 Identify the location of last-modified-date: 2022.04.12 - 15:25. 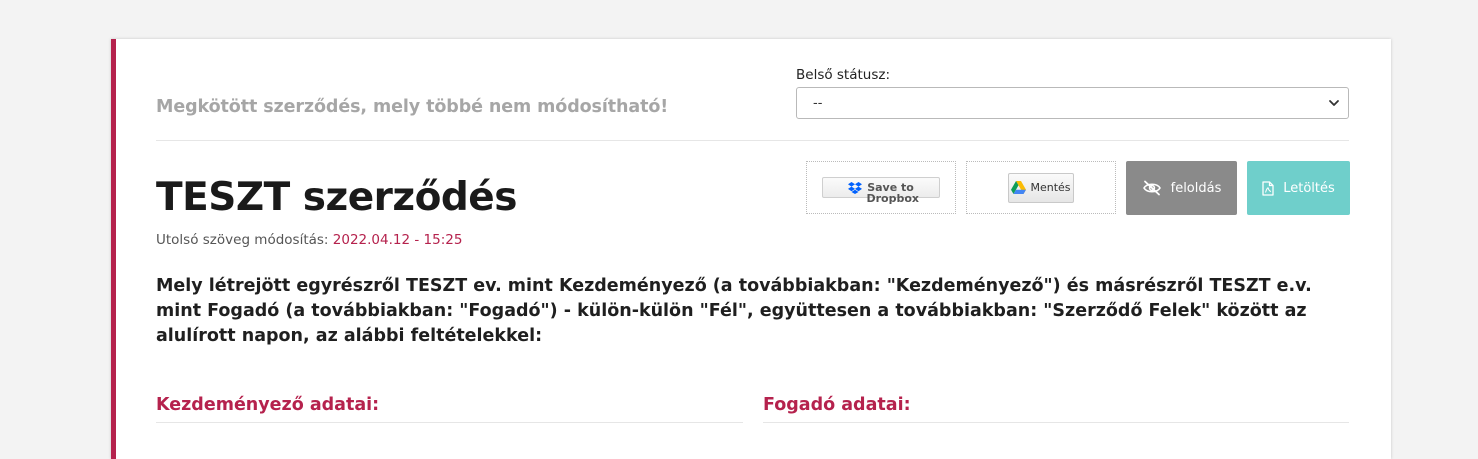
(397, 240).